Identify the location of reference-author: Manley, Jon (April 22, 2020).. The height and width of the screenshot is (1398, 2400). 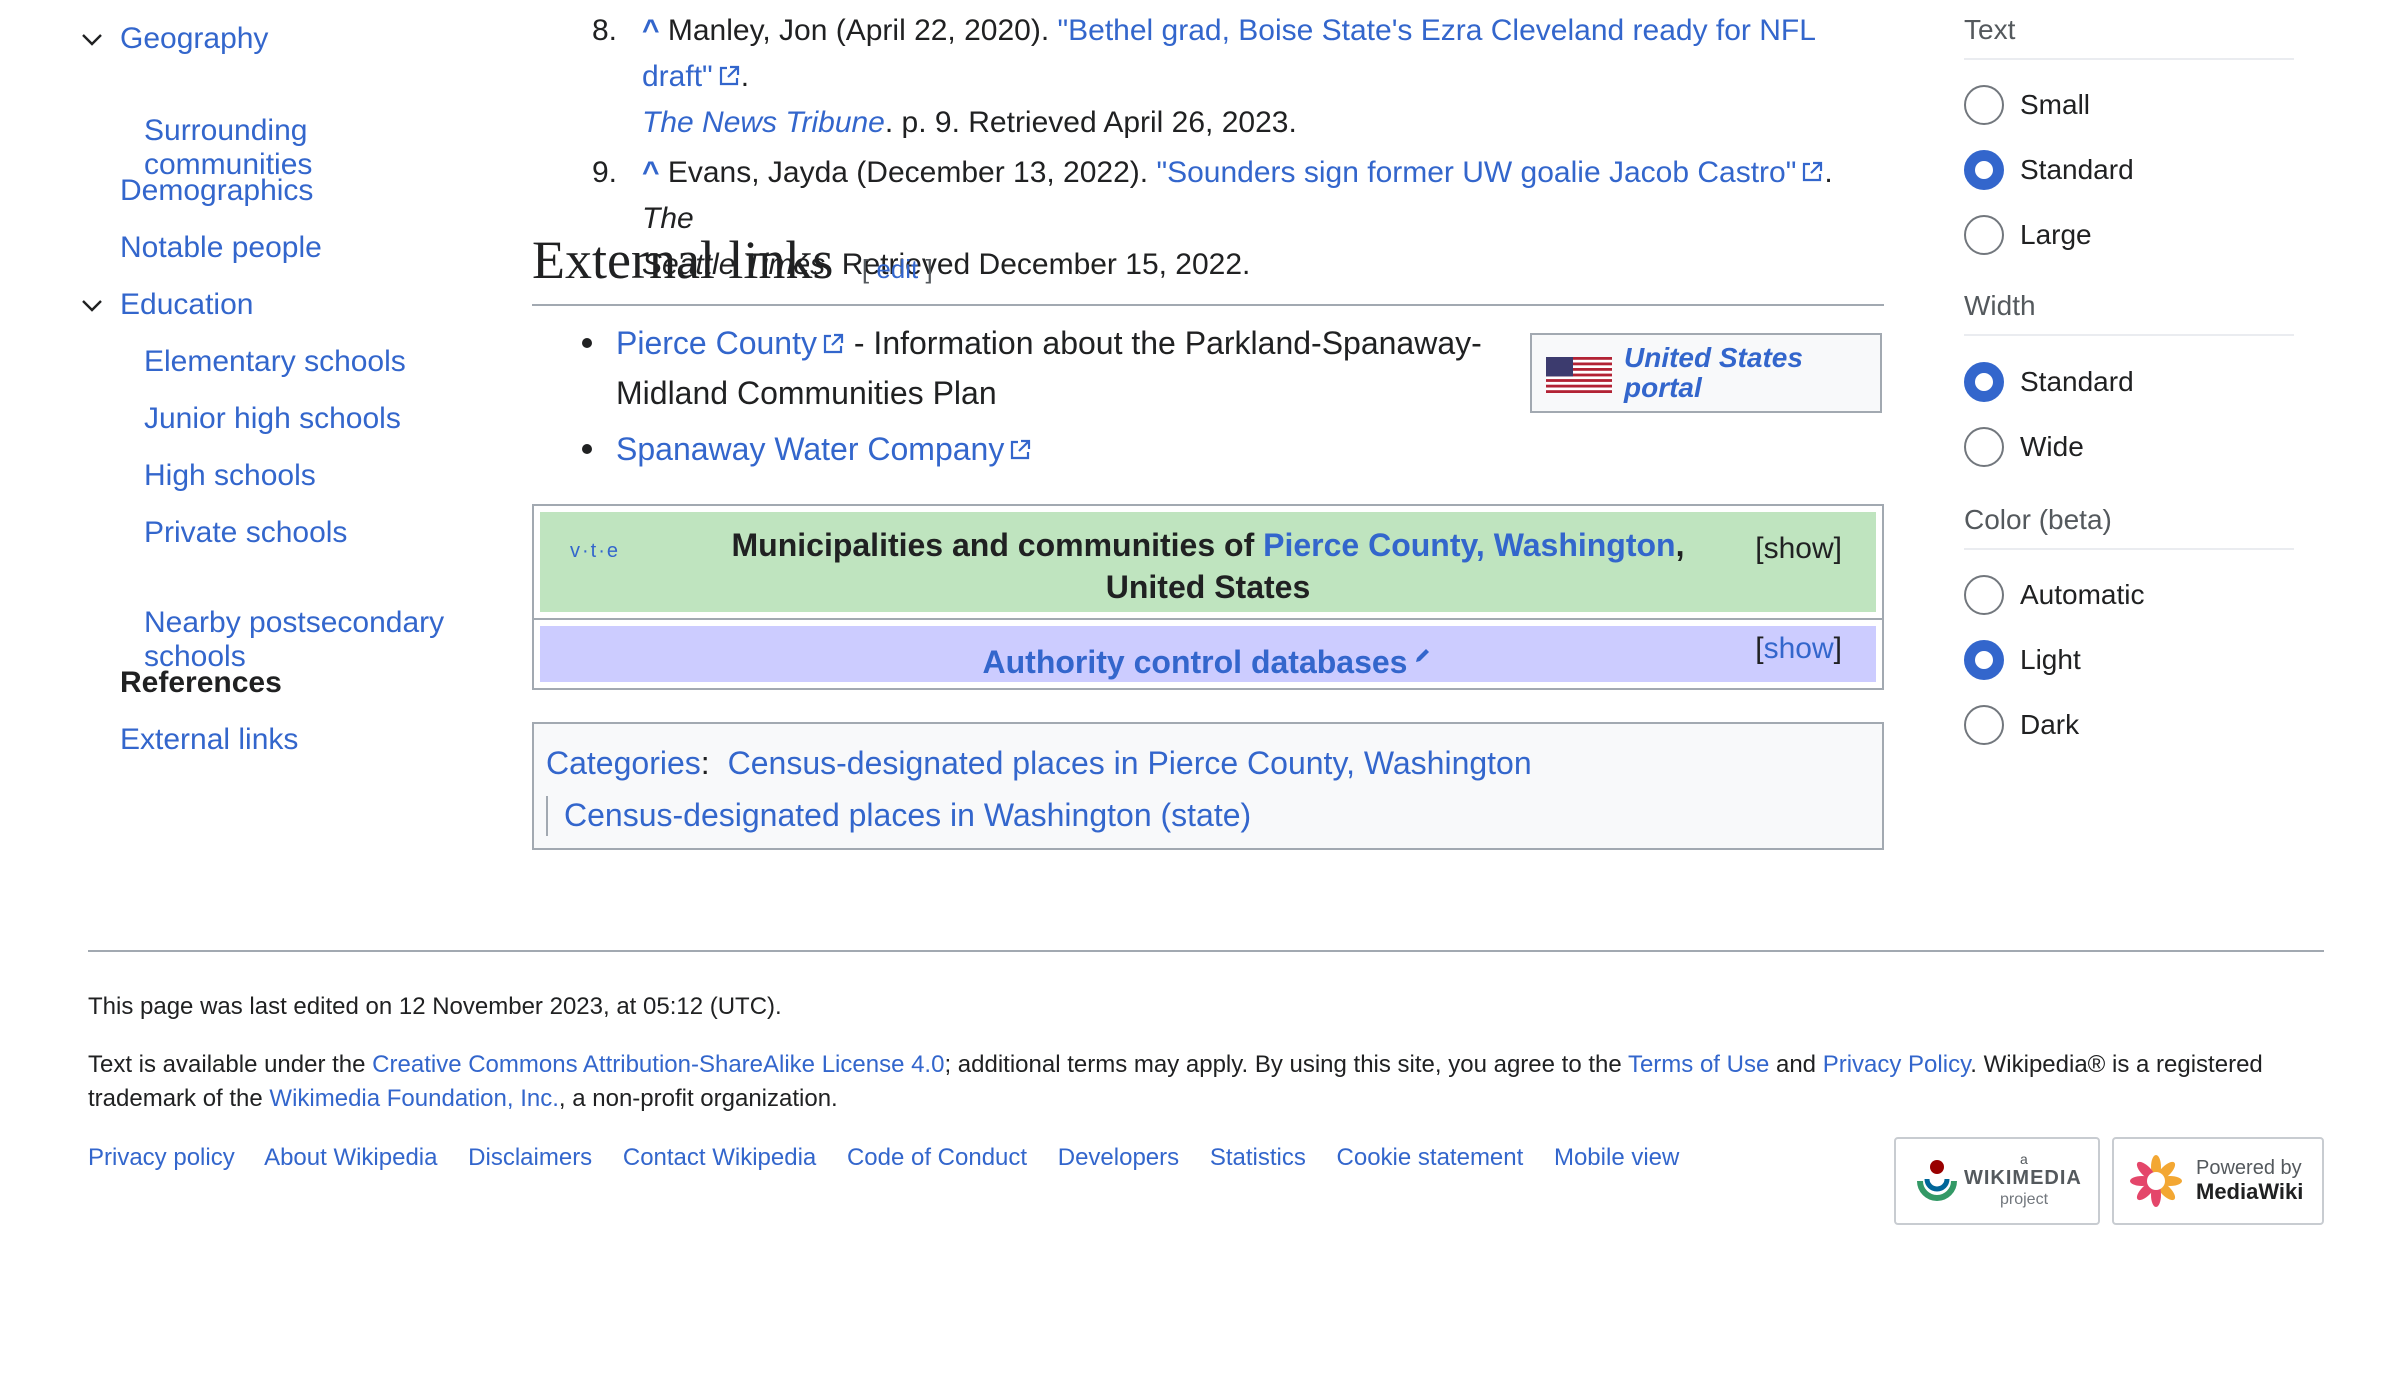
(858, 30).